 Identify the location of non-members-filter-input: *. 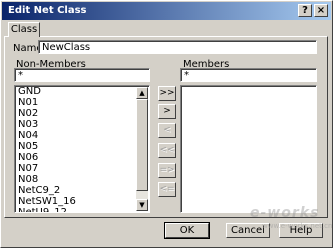
(82, 75).